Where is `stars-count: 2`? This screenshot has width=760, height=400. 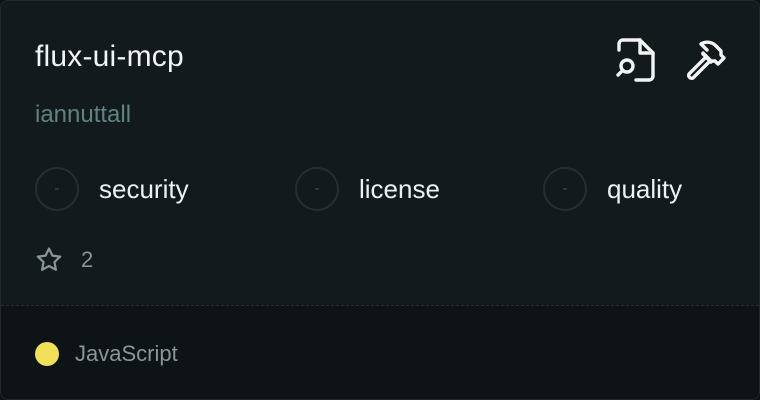 stars-count: 2 is located at coordinates (87, 259).